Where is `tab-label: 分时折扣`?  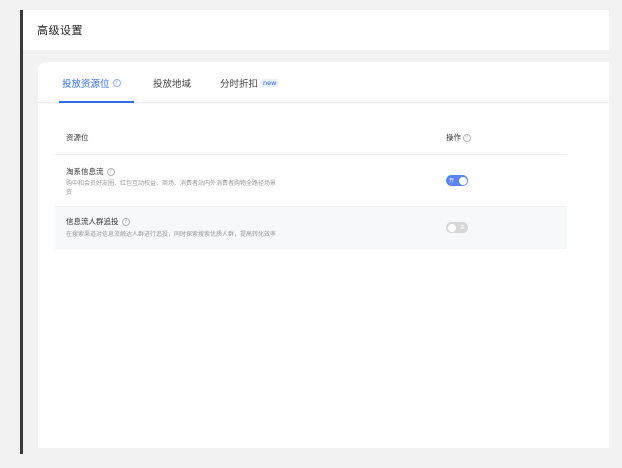
tab-label: 分时折扣 is located at coordinates (239, 84).